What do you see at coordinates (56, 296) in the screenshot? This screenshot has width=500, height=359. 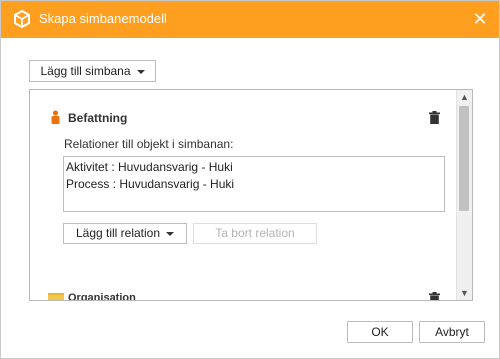 I see `folder-icon` at bounding box center [56, 296].